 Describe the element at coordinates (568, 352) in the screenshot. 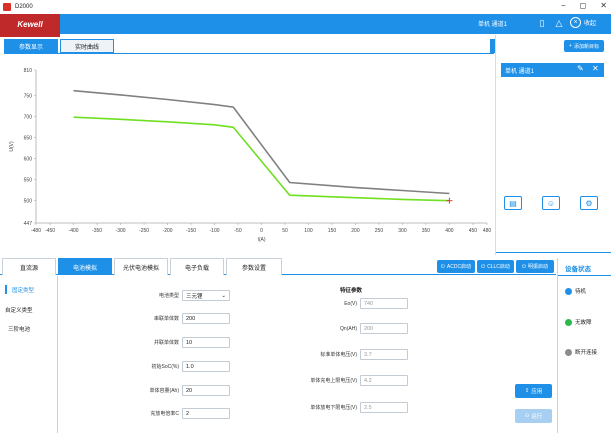

I see `disconnected-dot-icon` at that location.